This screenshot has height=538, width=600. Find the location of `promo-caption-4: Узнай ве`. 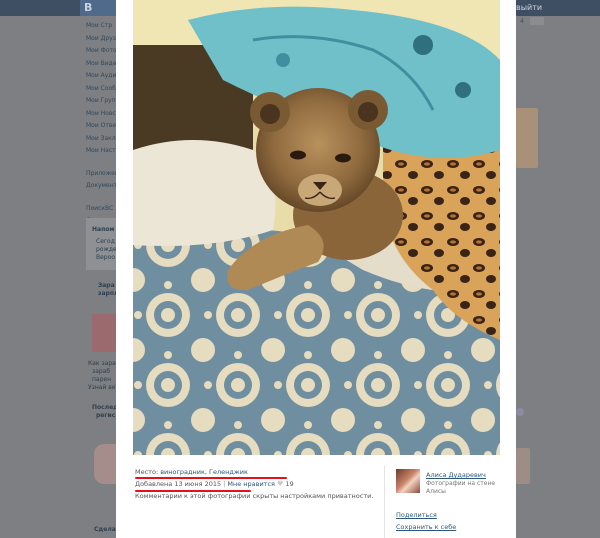

promo-caption-4: Узнай ве is located at coordinates (102, 387).